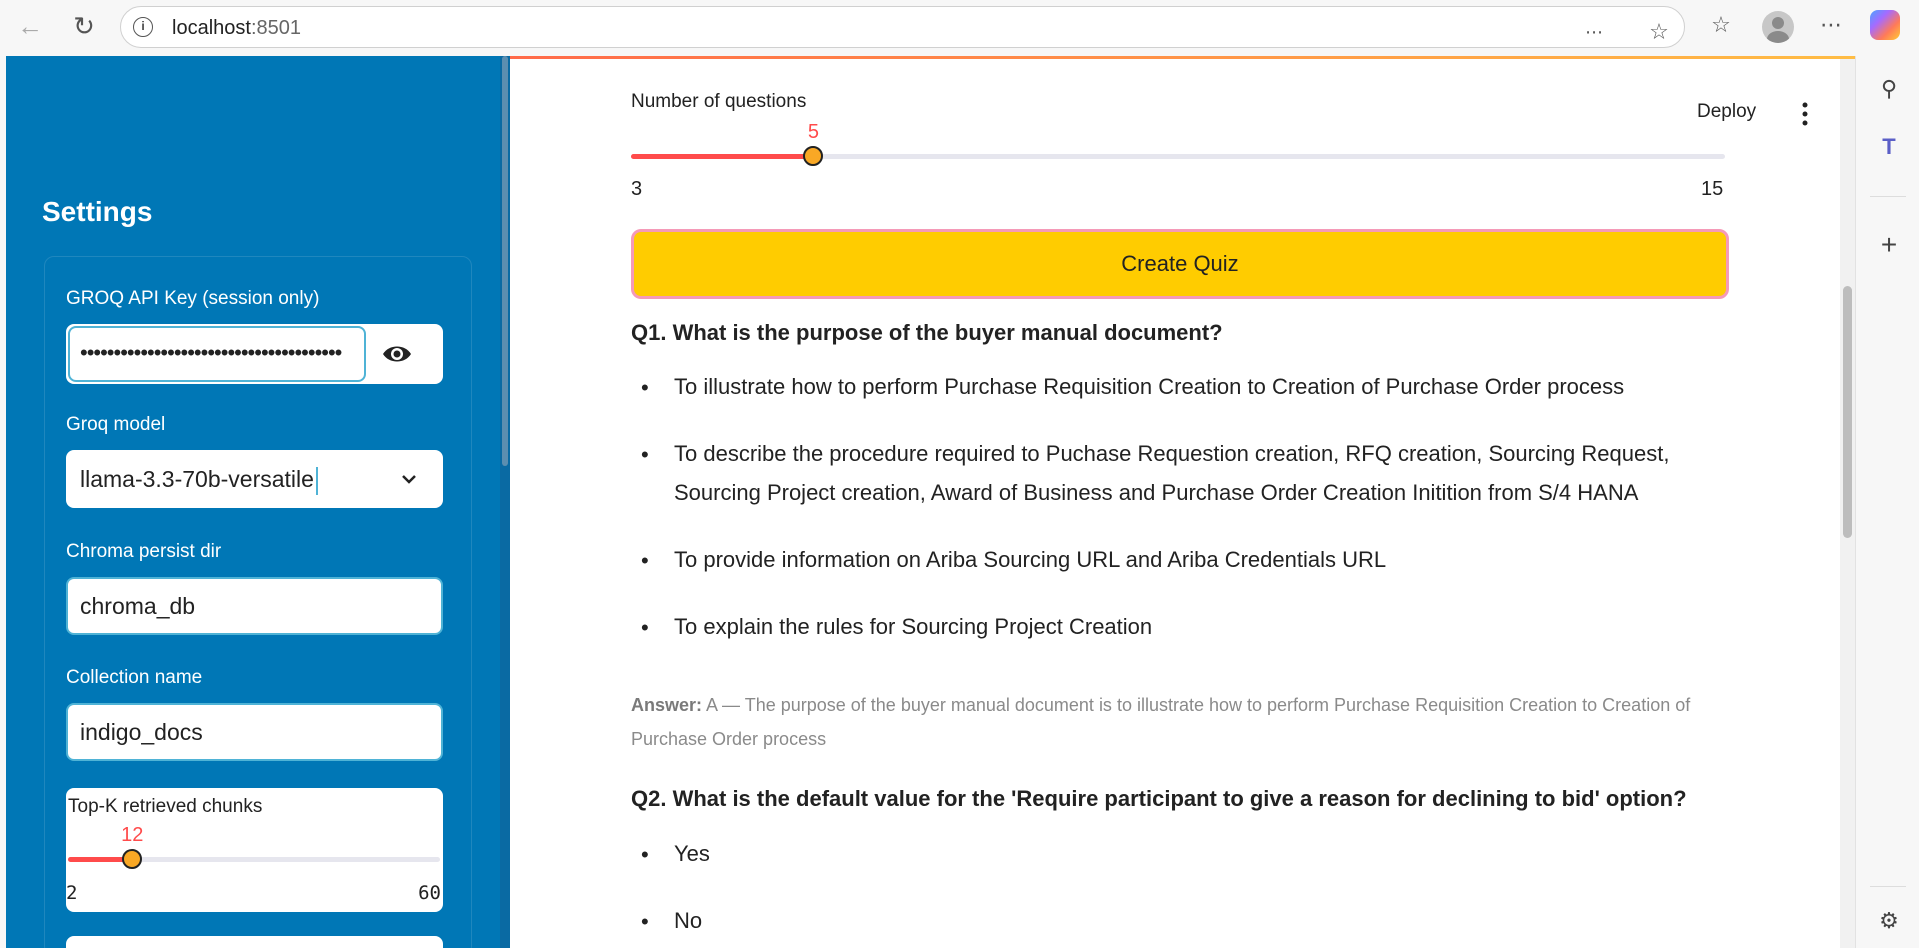  I want to click on browser-toolbar: ← ↻ i localhost:8501 ⋯ ☆ ☆ ⋯, so click(959, 28).